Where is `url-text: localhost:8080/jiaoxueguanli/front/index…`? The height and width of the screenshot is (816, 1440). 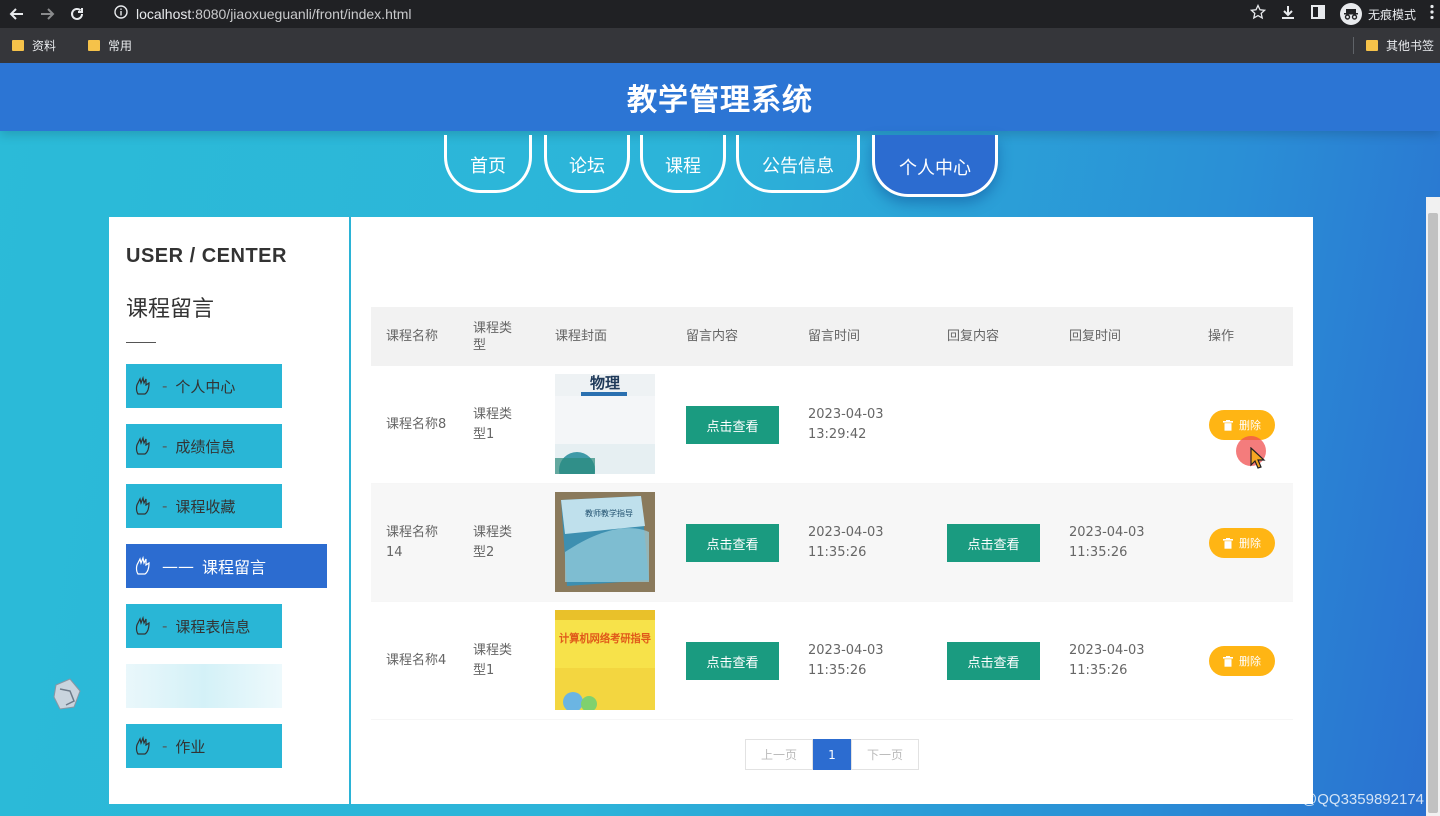
url-text: localhost:8080/jiaoxueguanli/front/index… is located at coordinates (274, 14).